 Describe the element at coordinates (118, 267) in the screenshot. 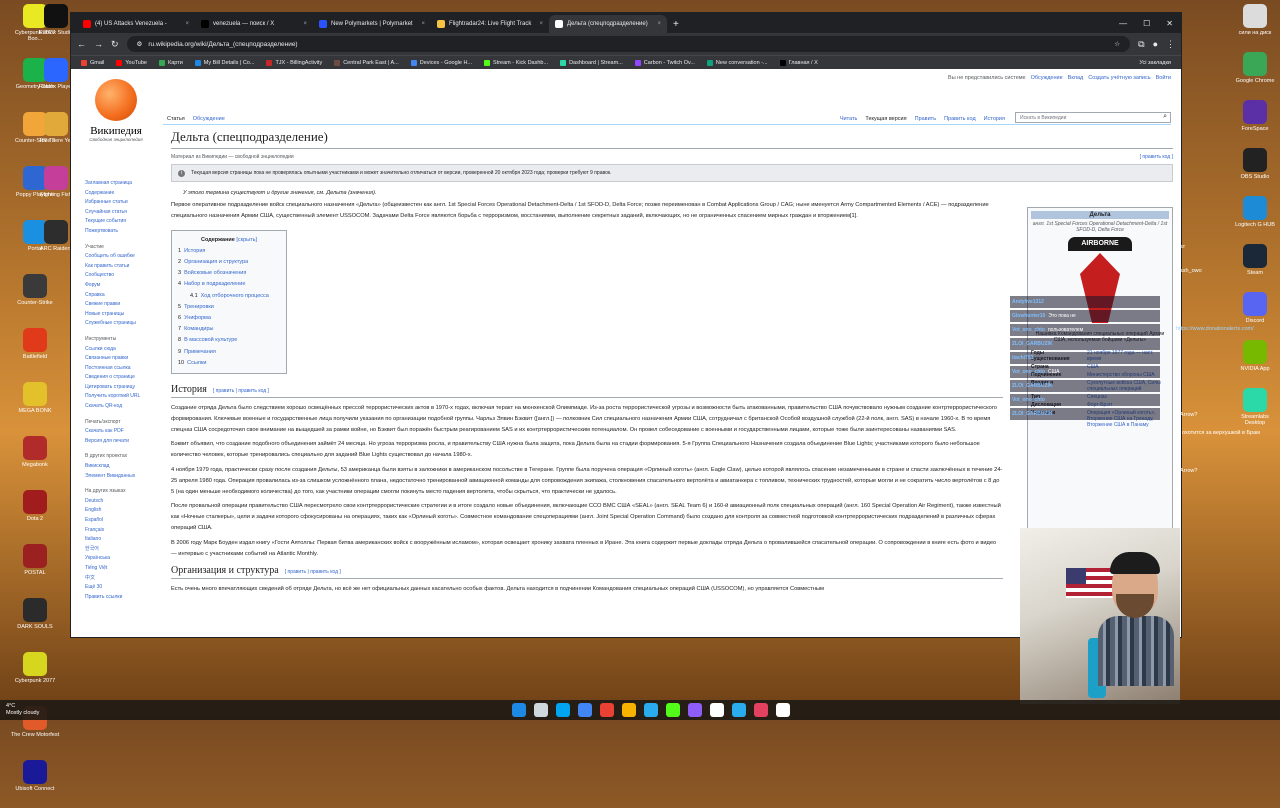

I see `sidebar-link: Как править статьи` at that location.